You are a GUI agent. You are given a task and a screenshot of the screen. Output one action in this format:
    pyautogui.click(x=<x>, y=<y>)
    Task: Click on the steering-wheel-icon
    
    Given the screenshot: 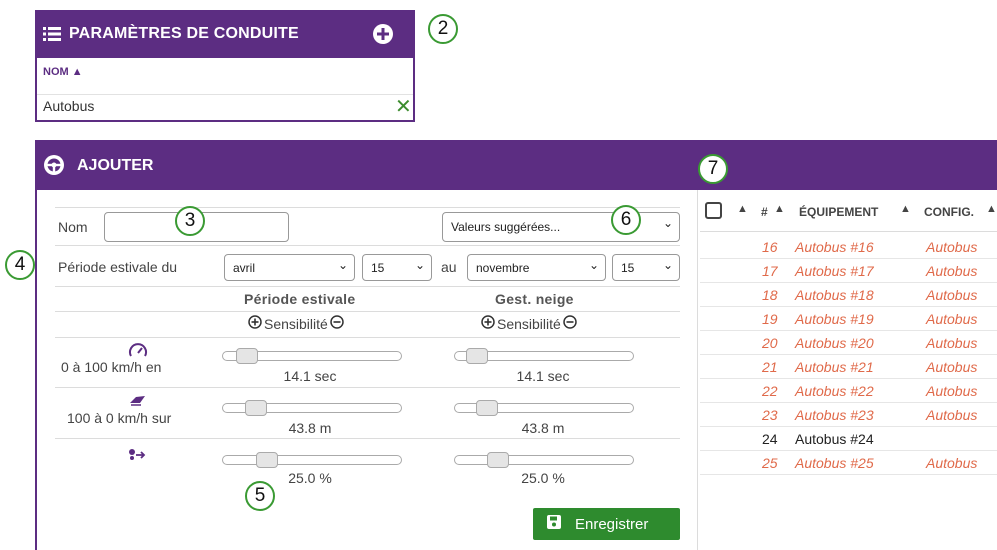 What is the action you would take?
    pyautogui.click(x=54, y=167)
    